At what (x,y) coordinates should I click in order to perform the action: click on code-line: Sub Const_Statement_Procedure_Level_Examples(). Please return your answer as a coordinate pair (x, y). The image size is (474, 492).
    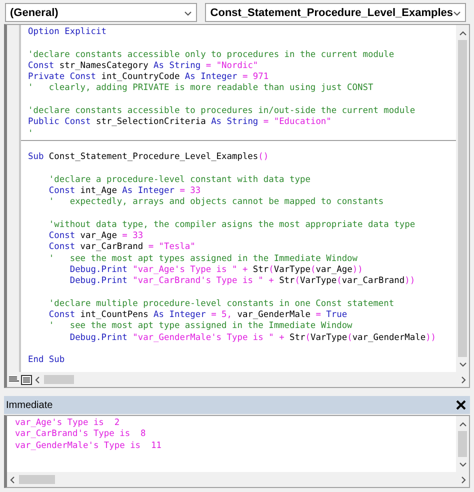
    Looking at the image, I should click on (149, 158).